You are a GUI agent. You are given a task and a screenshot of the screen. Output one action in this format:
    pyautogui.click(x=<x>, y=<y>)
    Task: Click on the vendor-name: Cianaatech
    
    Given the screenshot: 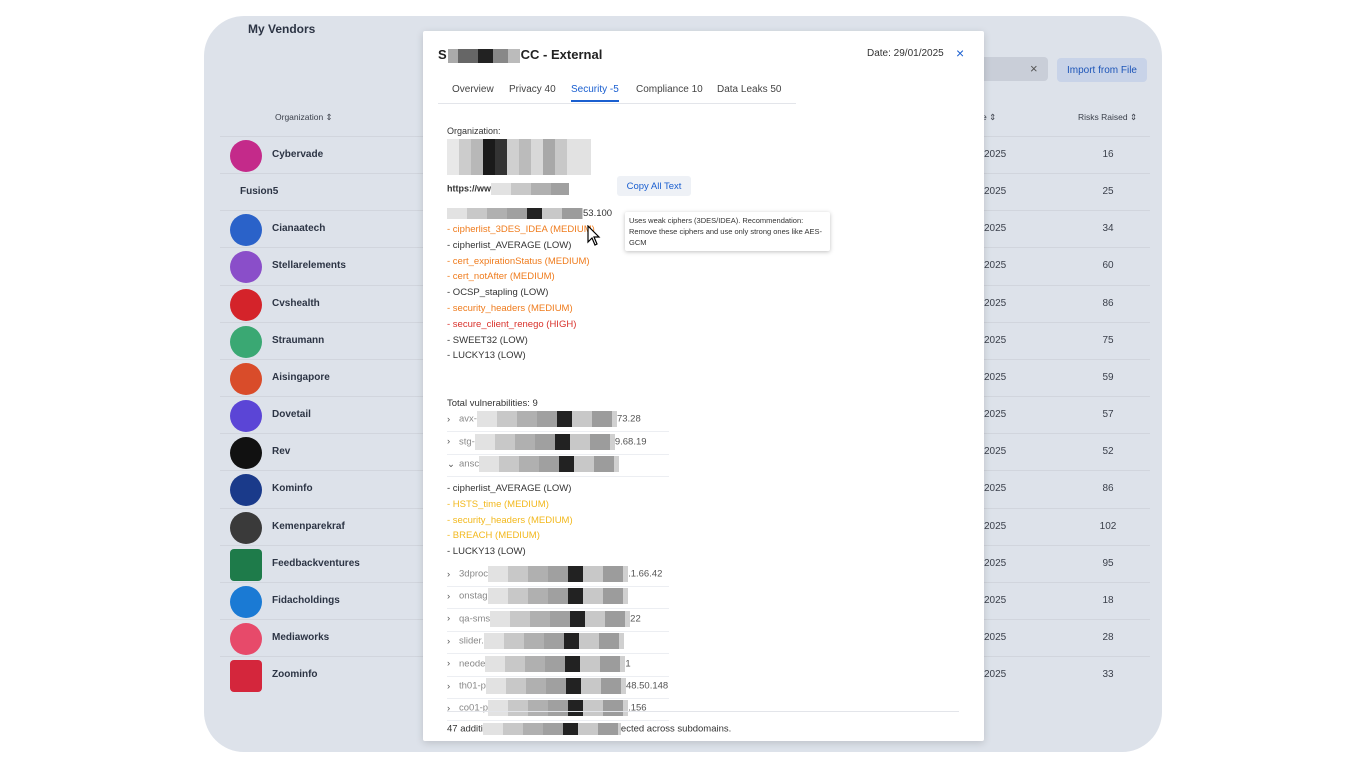 What is the action you would take?
    pyautogui.click(x=298, y=228)
    